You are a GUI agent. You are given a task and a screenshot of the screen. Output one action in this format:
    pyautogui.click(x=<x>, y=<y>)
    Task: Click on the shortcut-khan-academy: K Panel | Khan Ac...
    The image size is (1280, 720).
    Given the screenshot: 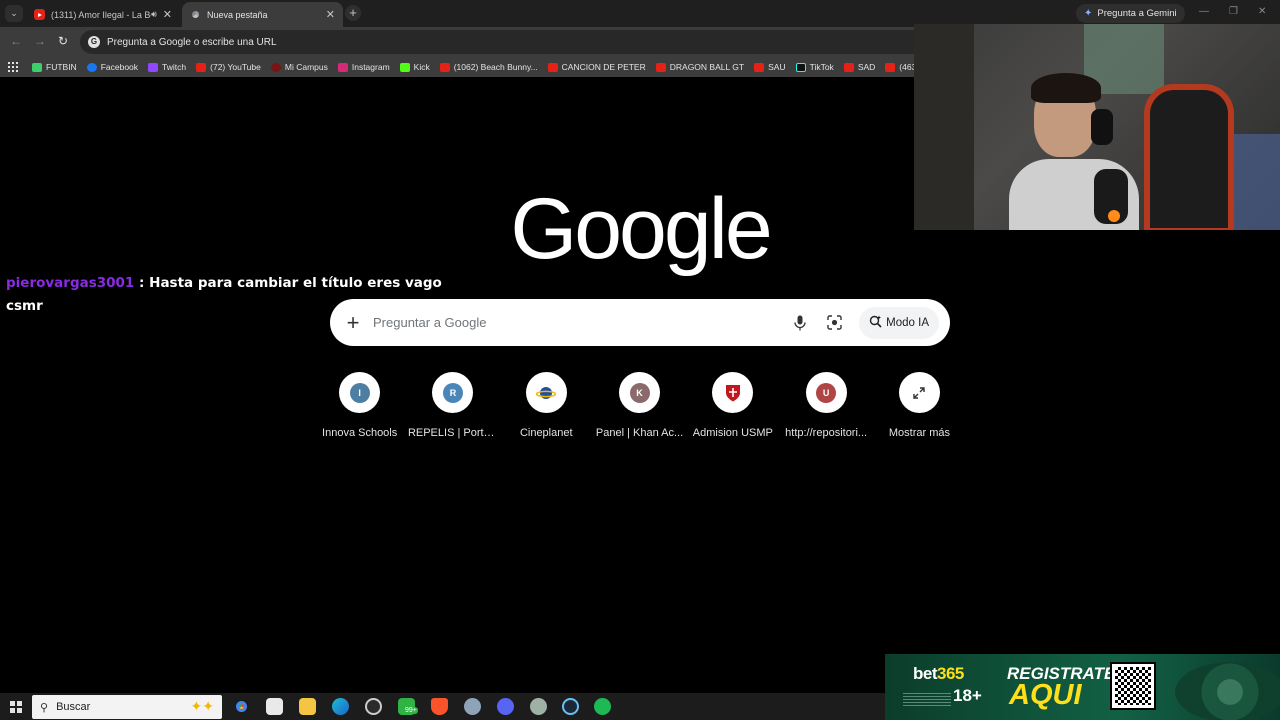 What is the action you would take?
    pyautogui.click(x=639, y=405)
    